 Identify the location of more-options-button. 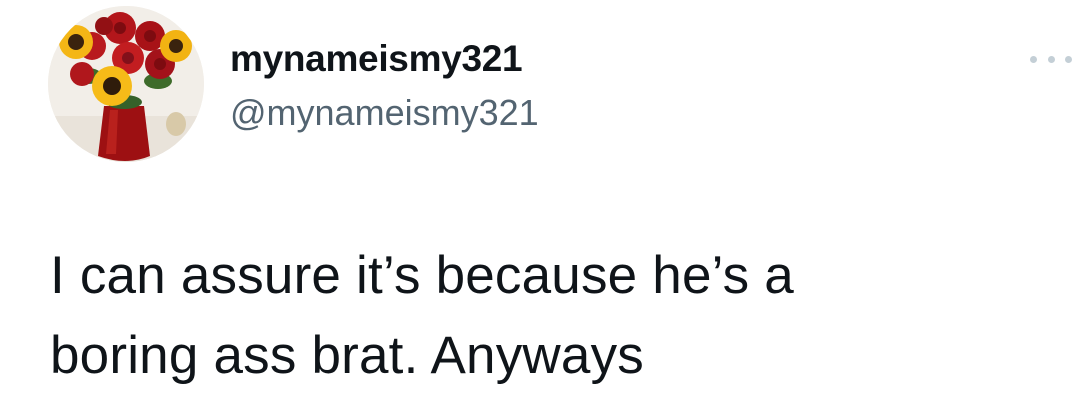
(1051, 59).